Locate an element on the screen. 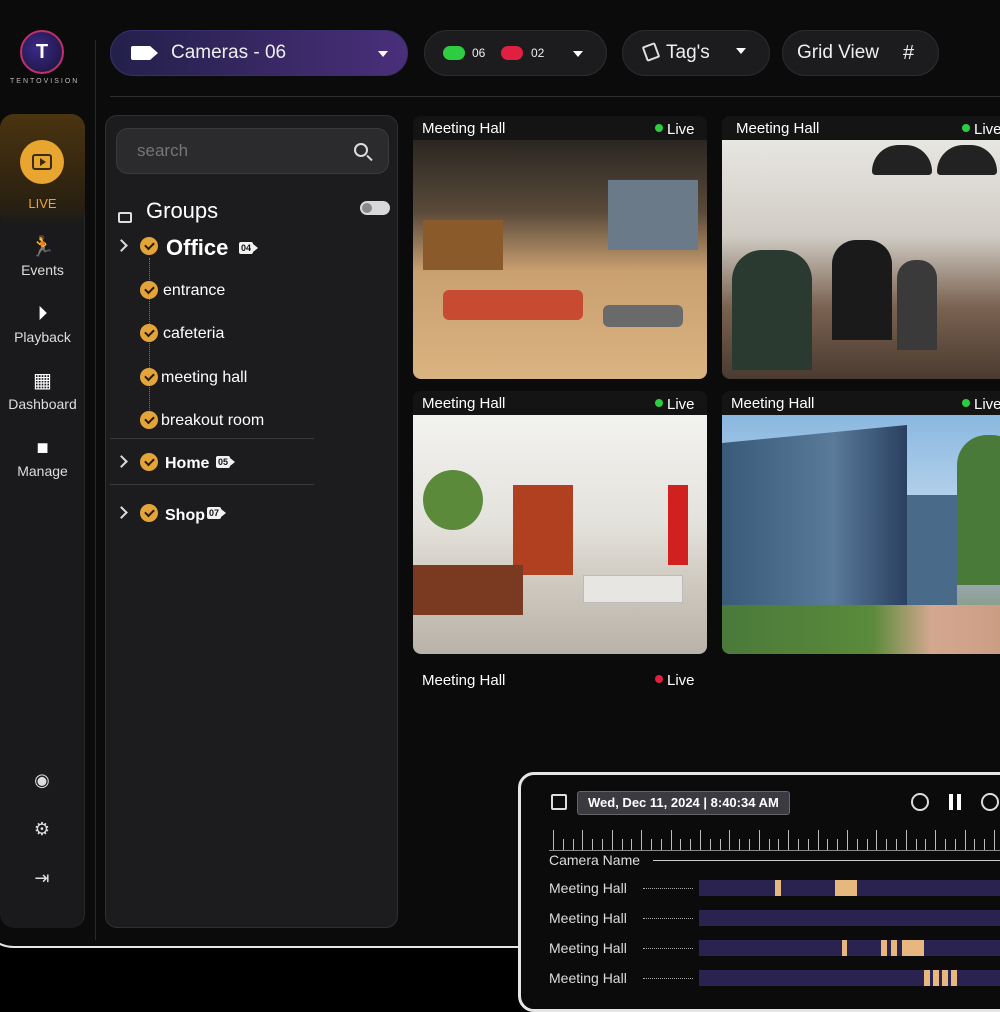  home-check-icon is located at coordinates (149, 462).